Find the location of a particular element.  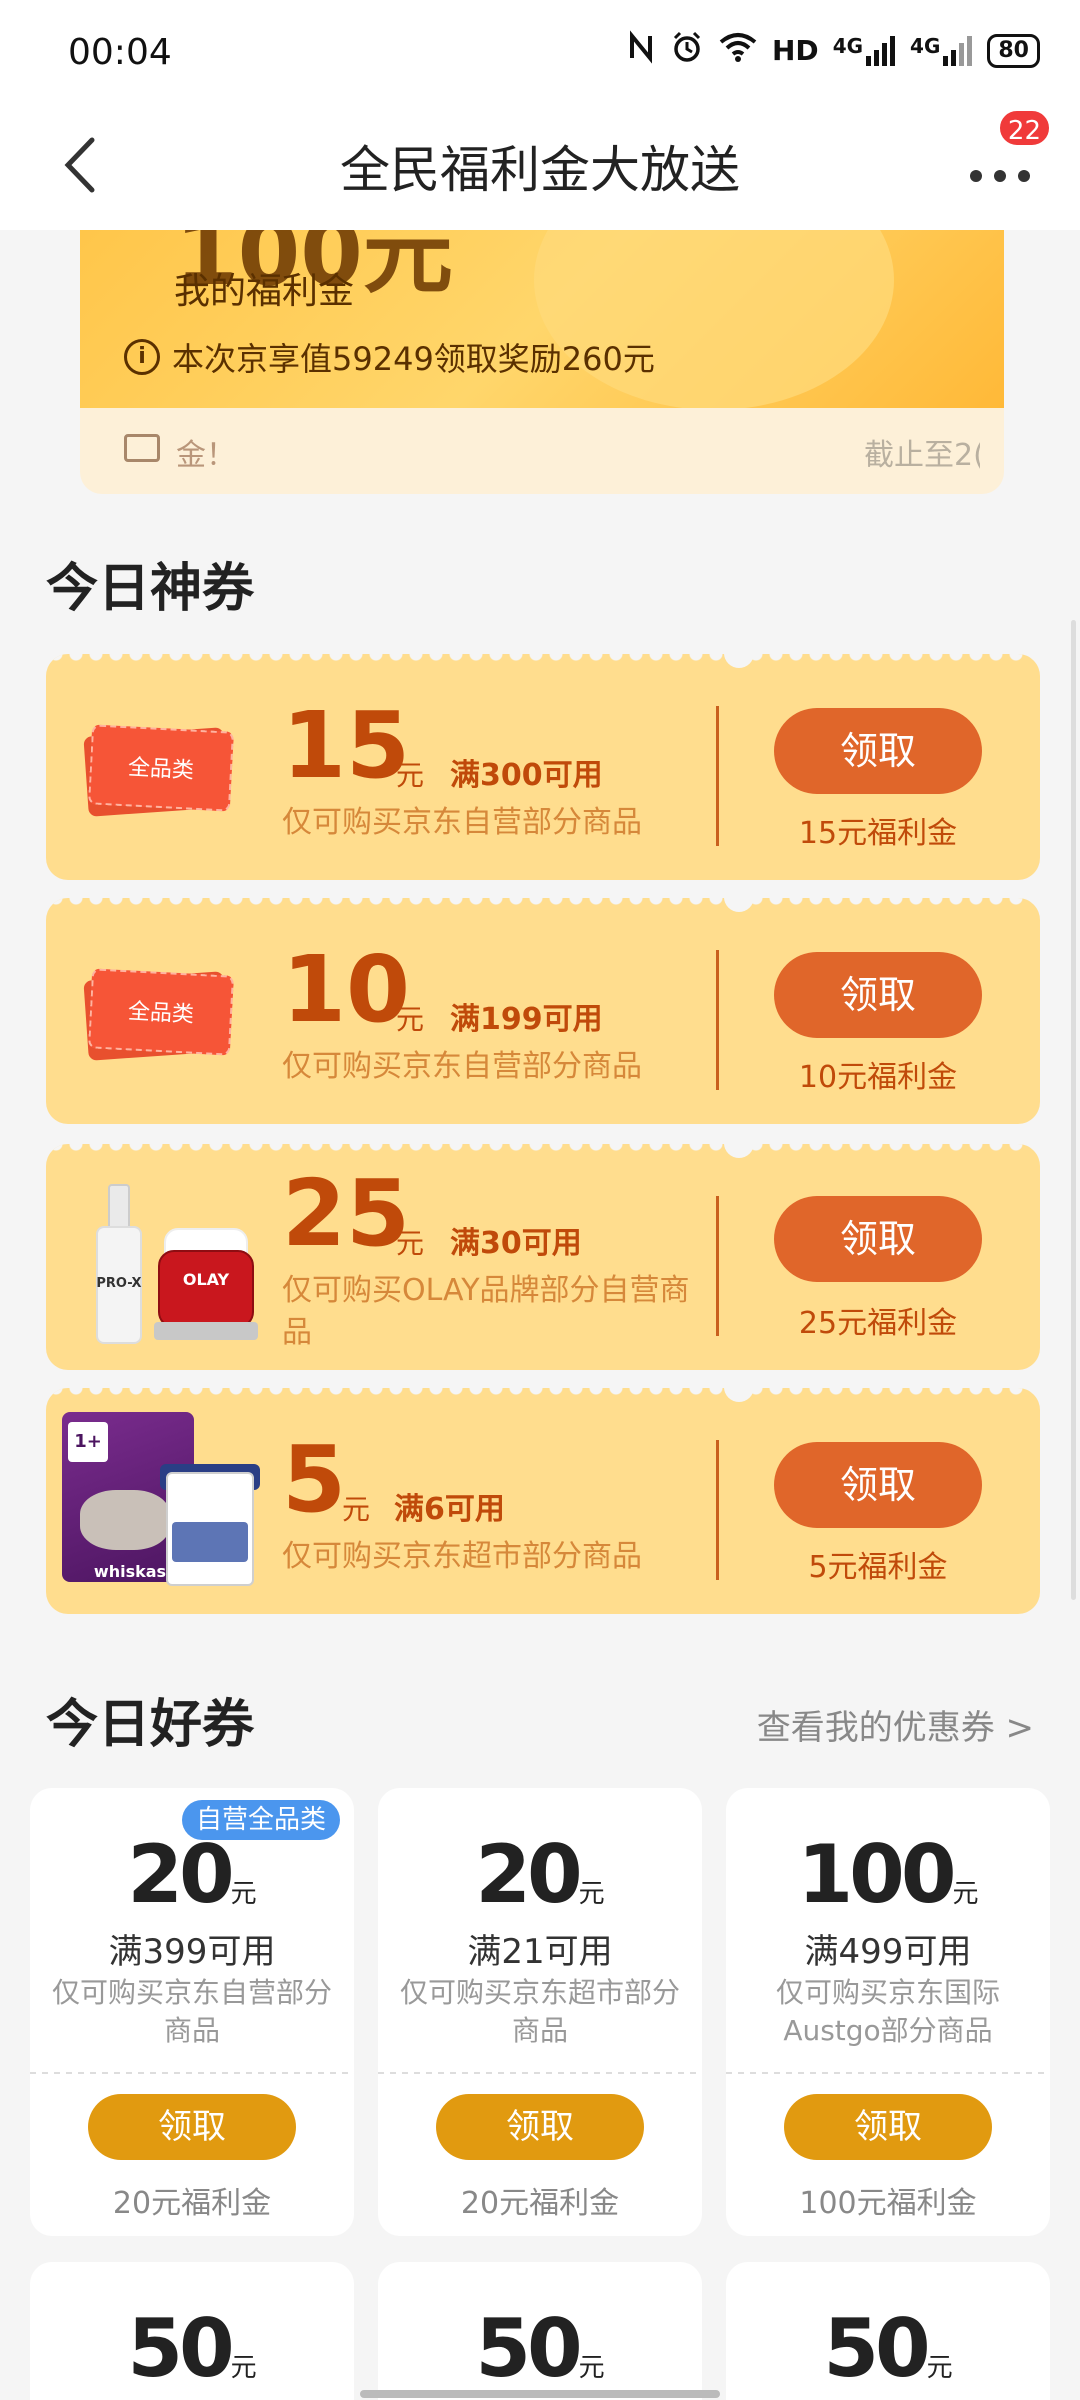

coupon-condition: 满21可用 is located at coordinates (540, 1952).